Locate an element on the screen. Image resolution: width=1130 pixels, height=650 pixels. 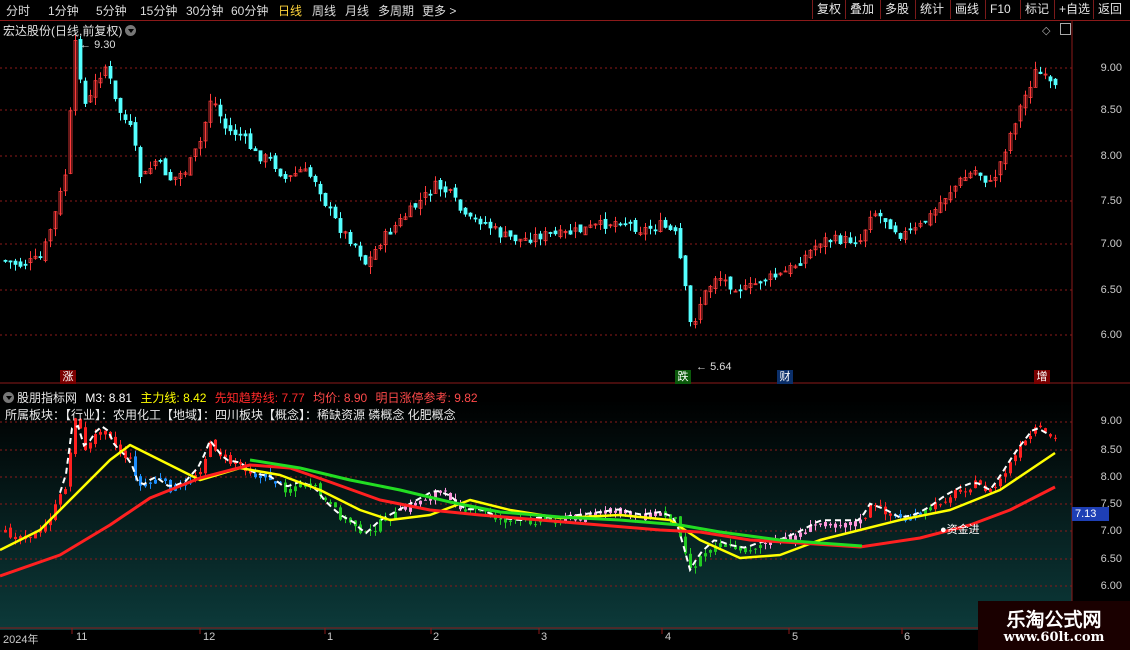
period-tab-1min: 1分钟 is located at coordinates (63, 10).